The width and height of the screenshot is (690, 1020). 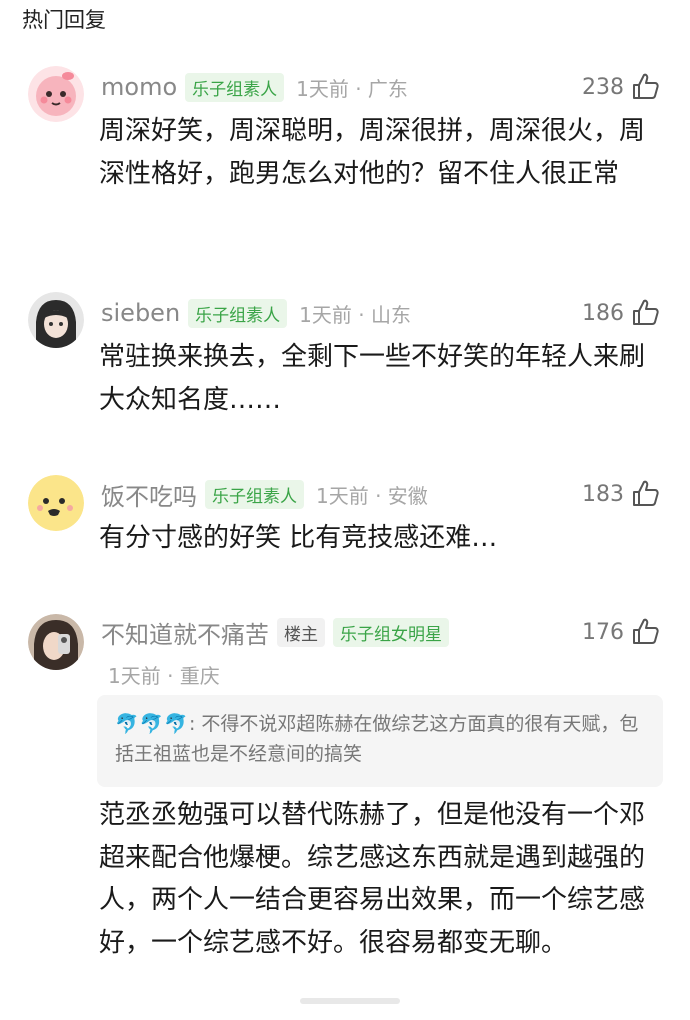 I want to click on like-button: 238, so click(x=621, y=87).